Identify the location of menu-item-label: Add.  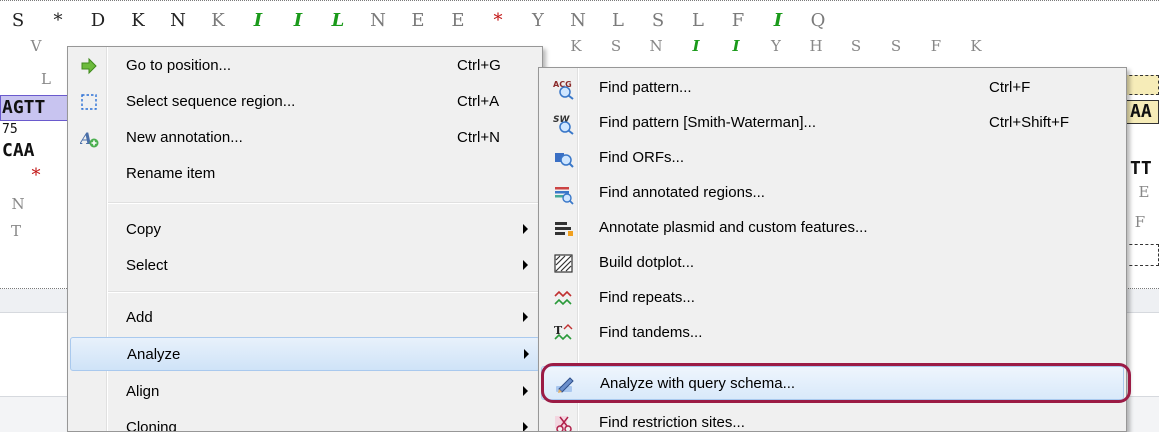
(139, 317).